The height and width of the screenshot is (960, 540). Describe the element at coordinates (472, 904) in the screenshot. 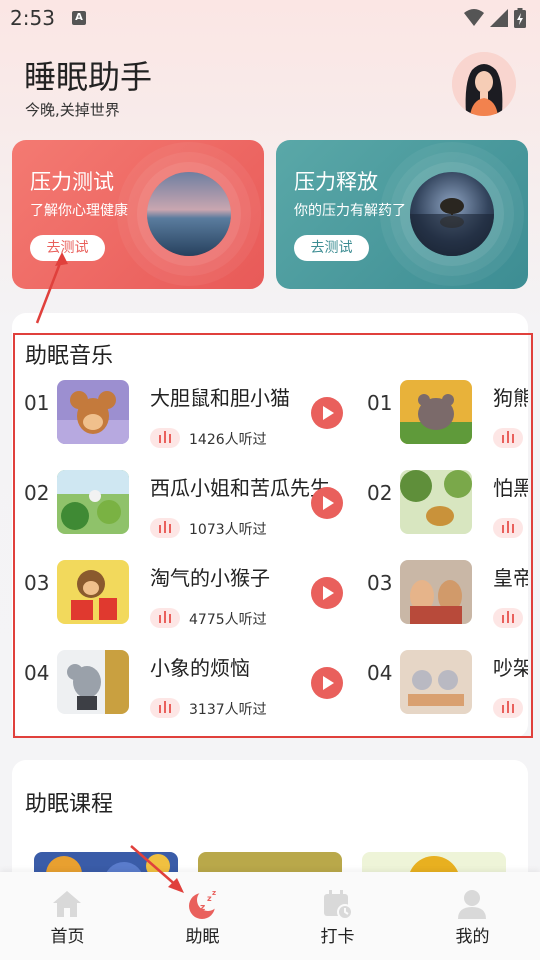

I see `user-icon` at that location.